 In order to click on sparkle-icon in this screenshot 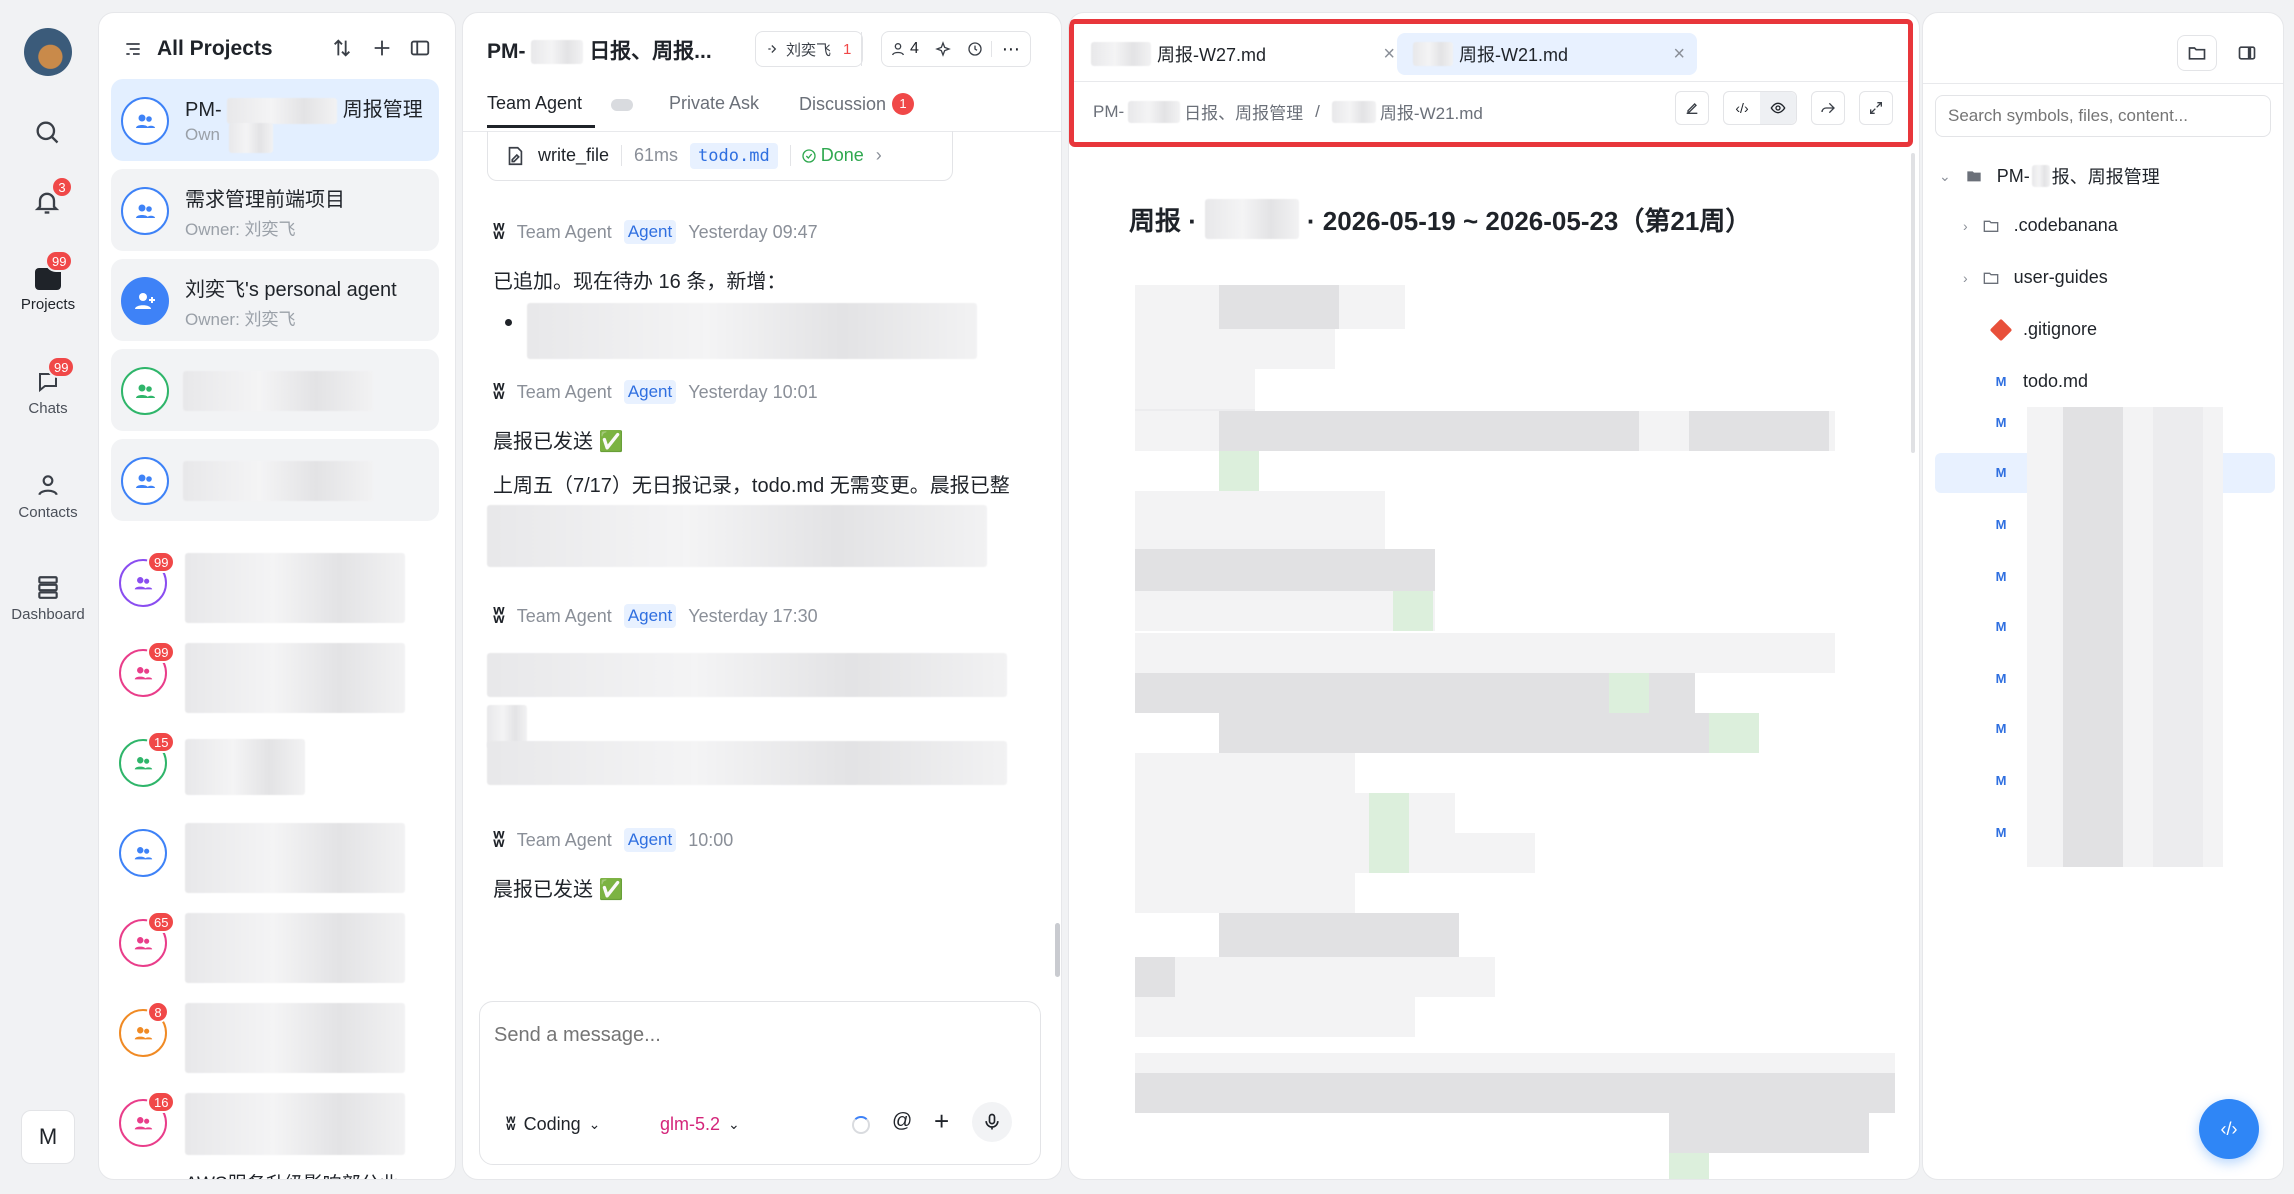, I will do `click(943, 49)`.